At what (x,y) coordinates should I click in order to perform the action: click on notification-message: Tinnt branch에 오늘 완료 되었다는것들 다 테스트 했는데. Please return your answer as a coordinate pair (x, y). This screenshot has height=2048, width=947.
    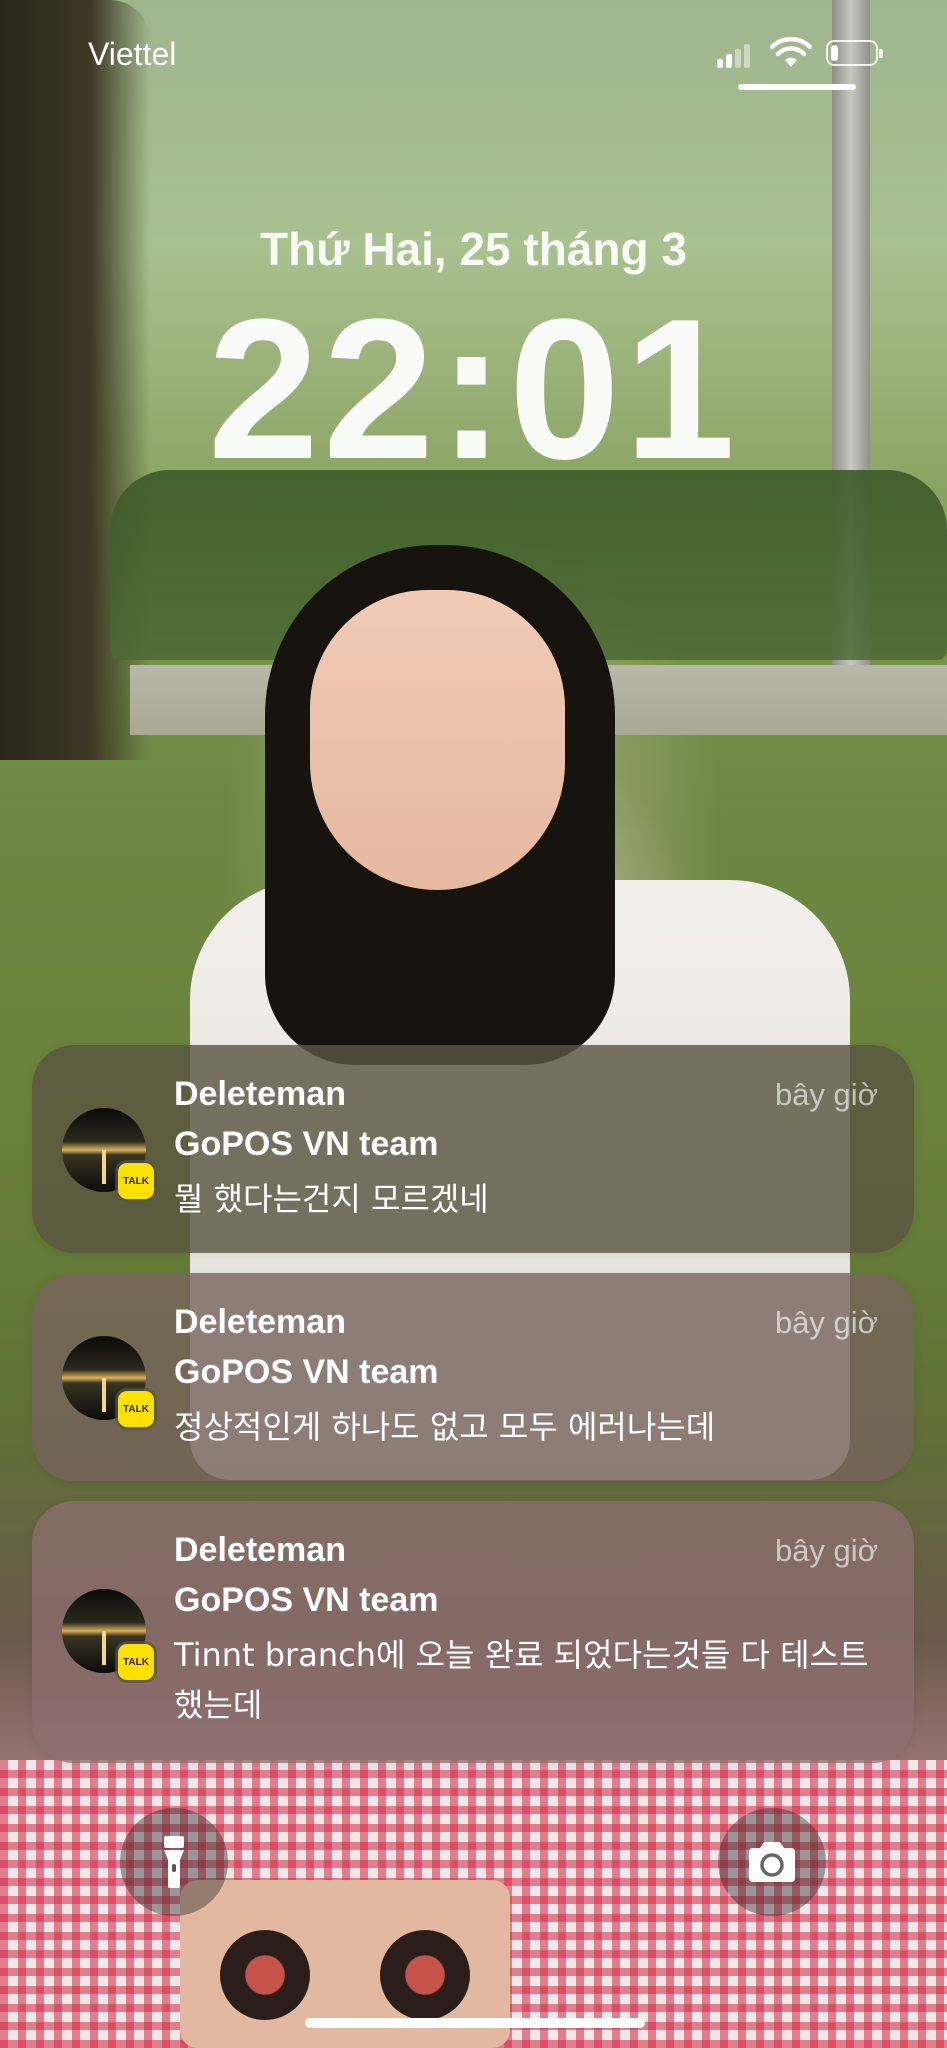
    Looking at the image, I should click on (521, 1680).